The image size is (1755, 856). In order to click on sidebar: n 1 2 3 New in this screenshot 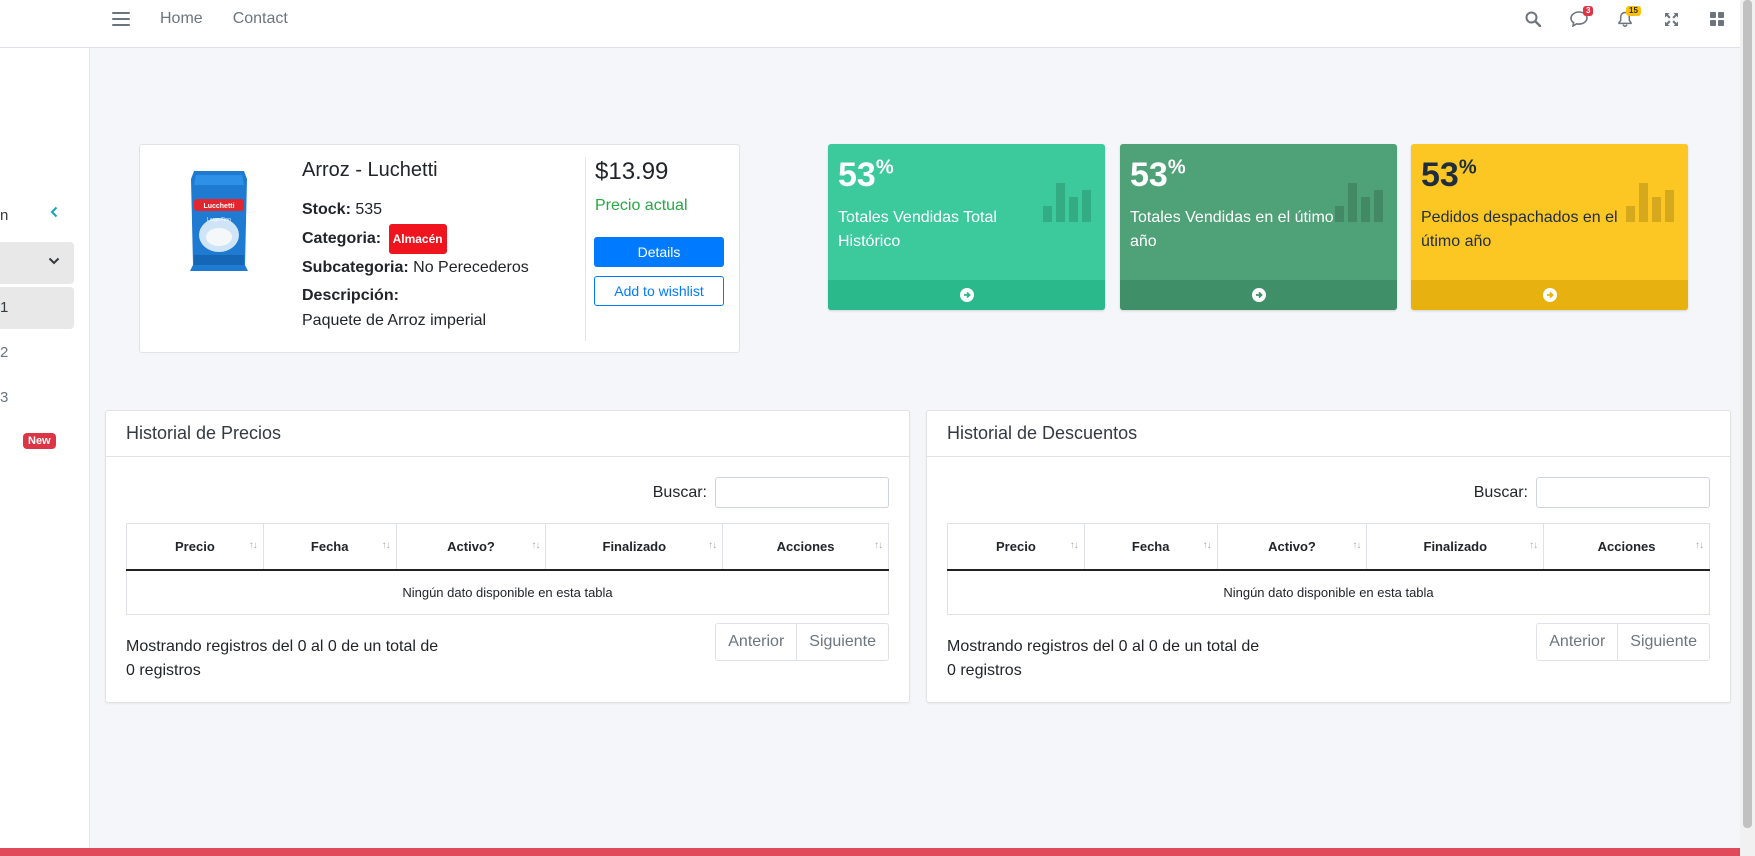, I will do `click(45, 448)`.